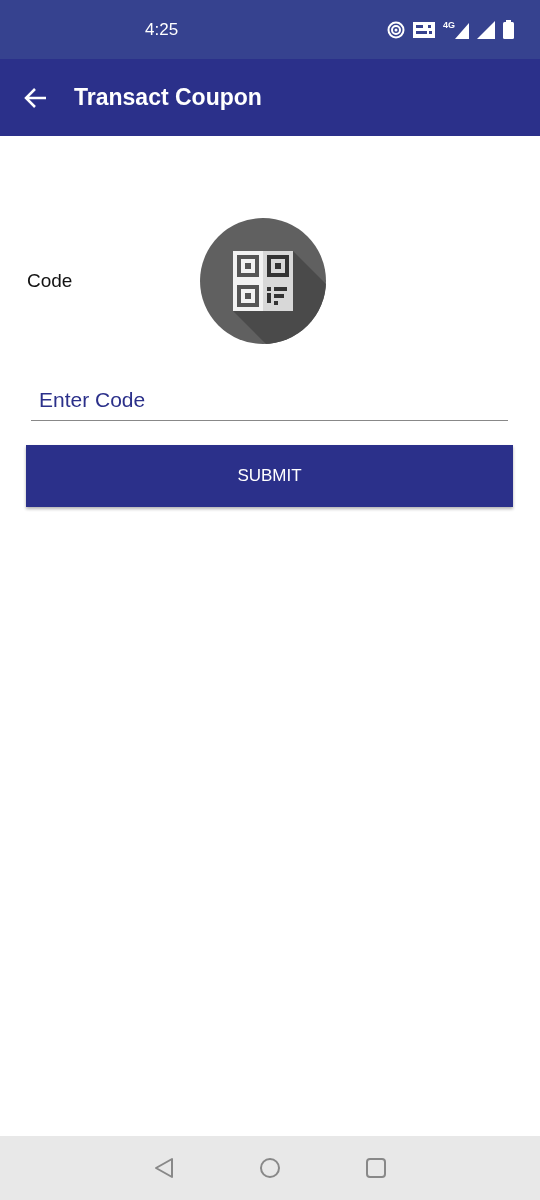 The width and height of the screenshot is (540, 1200). What do you see at coordinates (168, 98) in the screenshot?
I see `screen-title: Transact Coupon` at bounding box center [168, 98].